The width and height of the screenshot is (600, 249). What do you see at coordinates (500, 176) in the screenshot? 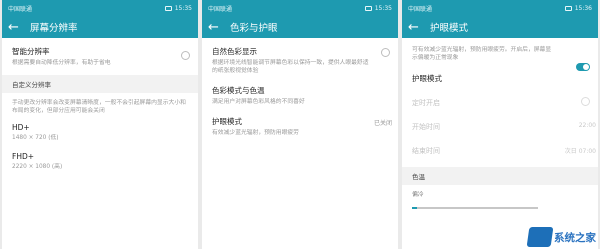
I see `color-temperature-header: 色温` at bounding box center [500, 176].